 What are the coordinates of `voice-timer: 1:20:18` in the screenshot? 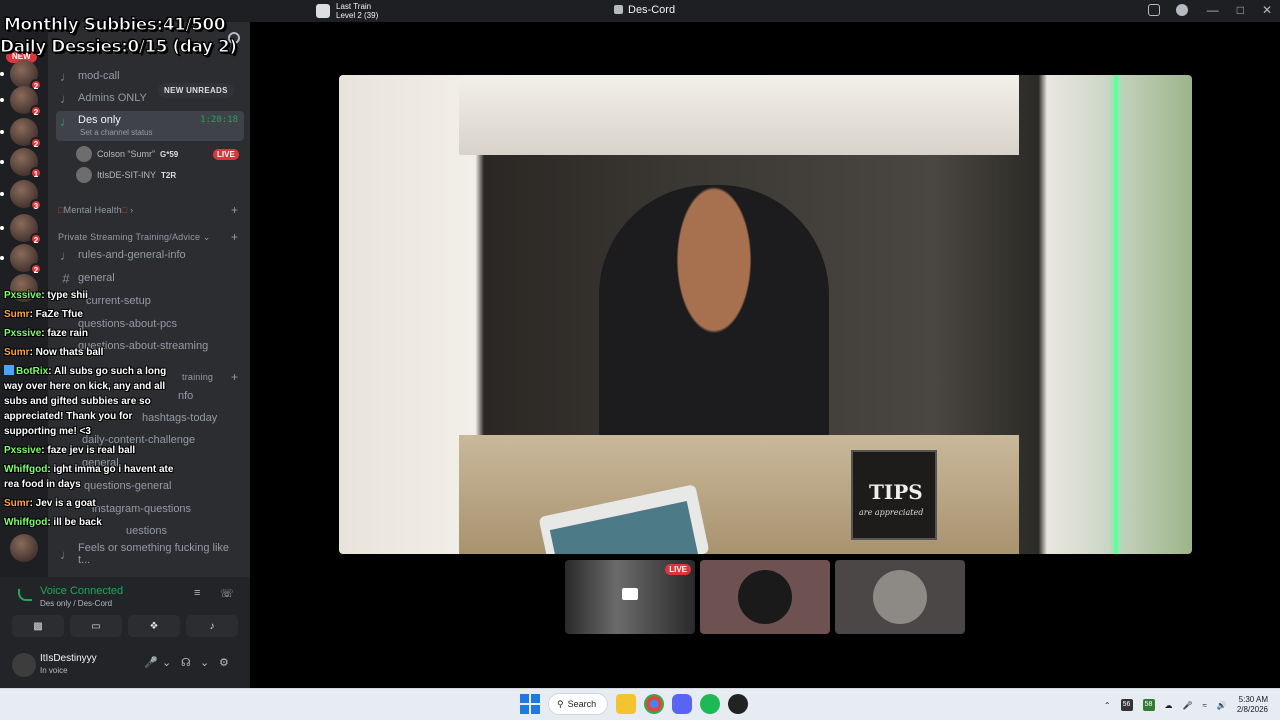 It's located at (219, 120).